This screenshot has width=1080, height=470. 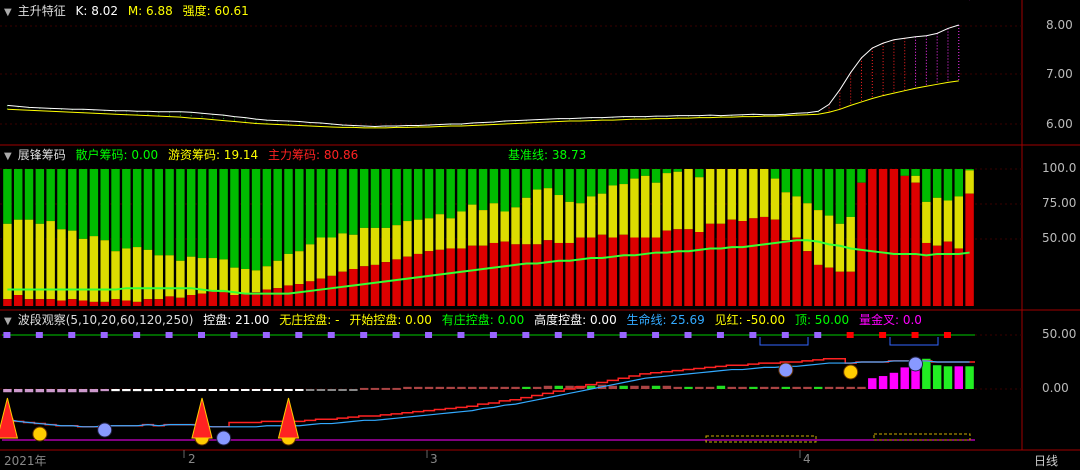 What do you see at coordinates (1046, 460) in the screenshot?
I see `period-label: 日线` at bounding box center [1046, 460].